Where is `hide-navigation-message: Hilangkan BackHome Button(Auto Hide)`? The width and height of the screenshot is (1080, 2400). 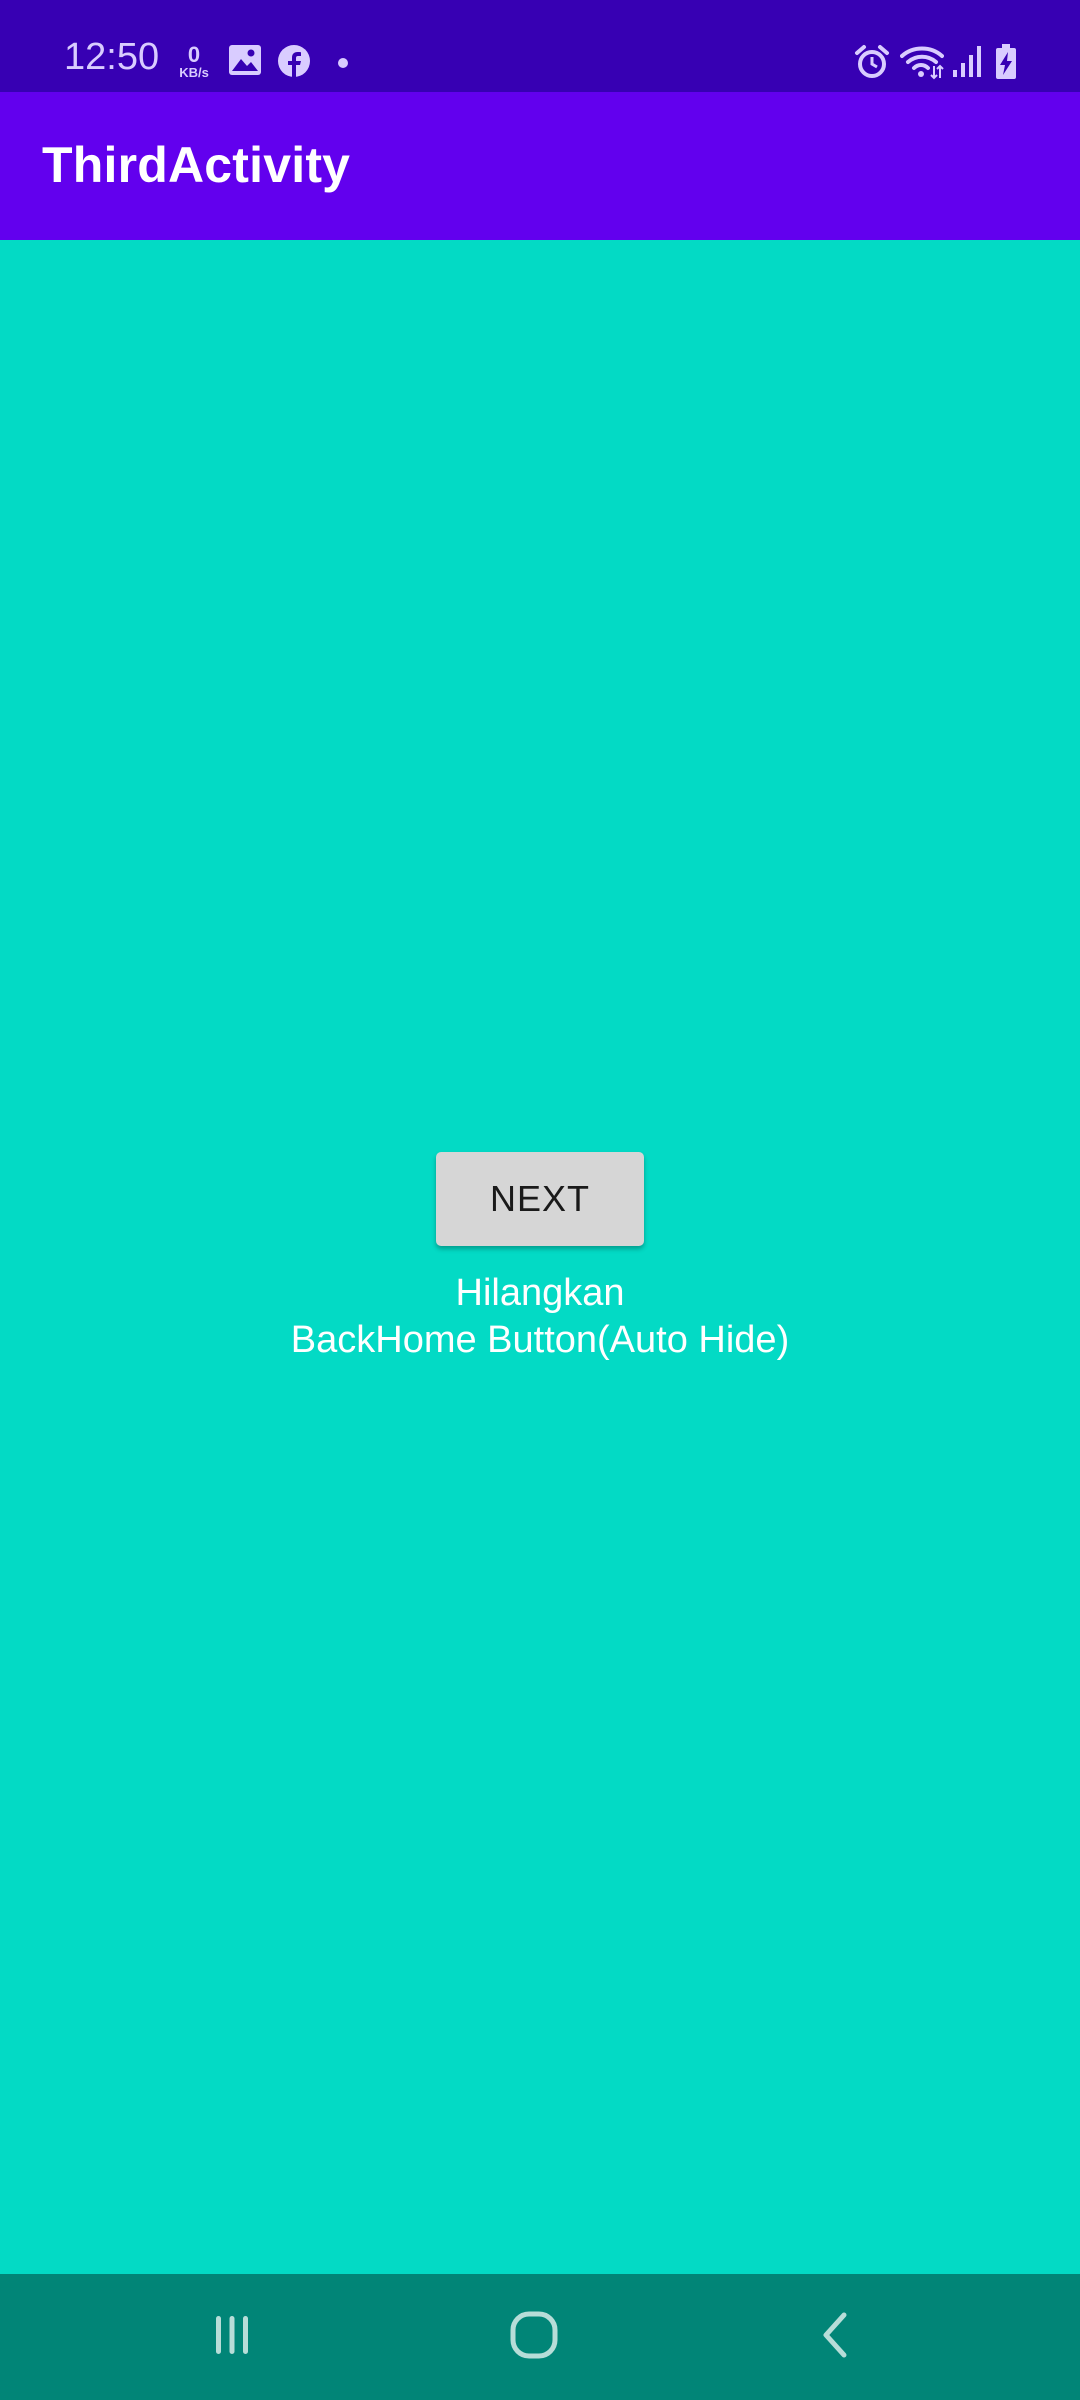 hide-navigation-message: Hilangkan BackHome Button(Auto Hide) is located at coordinates (540, 1317).